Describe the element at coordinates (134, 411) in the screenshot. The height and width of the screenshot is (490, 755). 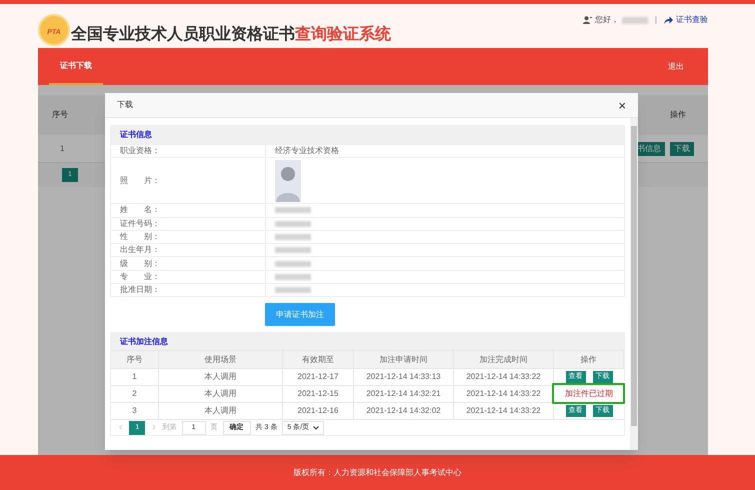
I see `table-cell: 3` at that location.